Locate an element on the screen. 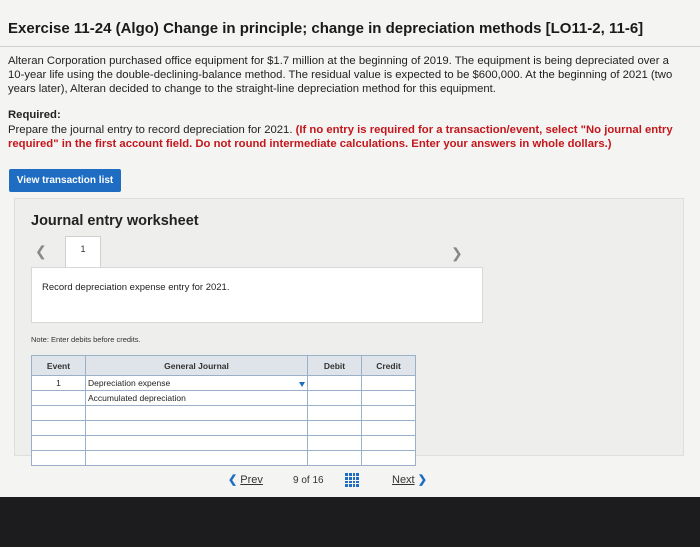  event-cell: 1 is located at coordinates (58, 383).